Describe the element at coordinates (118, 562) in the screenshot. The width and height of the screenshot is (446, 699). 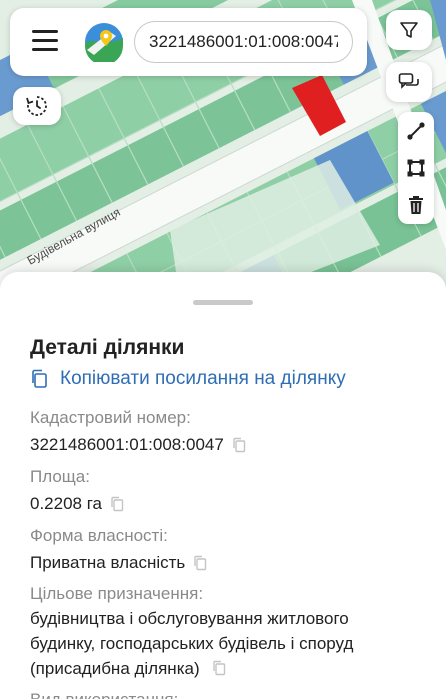
I see `ownership-form-value: Приватна власність` at that location.